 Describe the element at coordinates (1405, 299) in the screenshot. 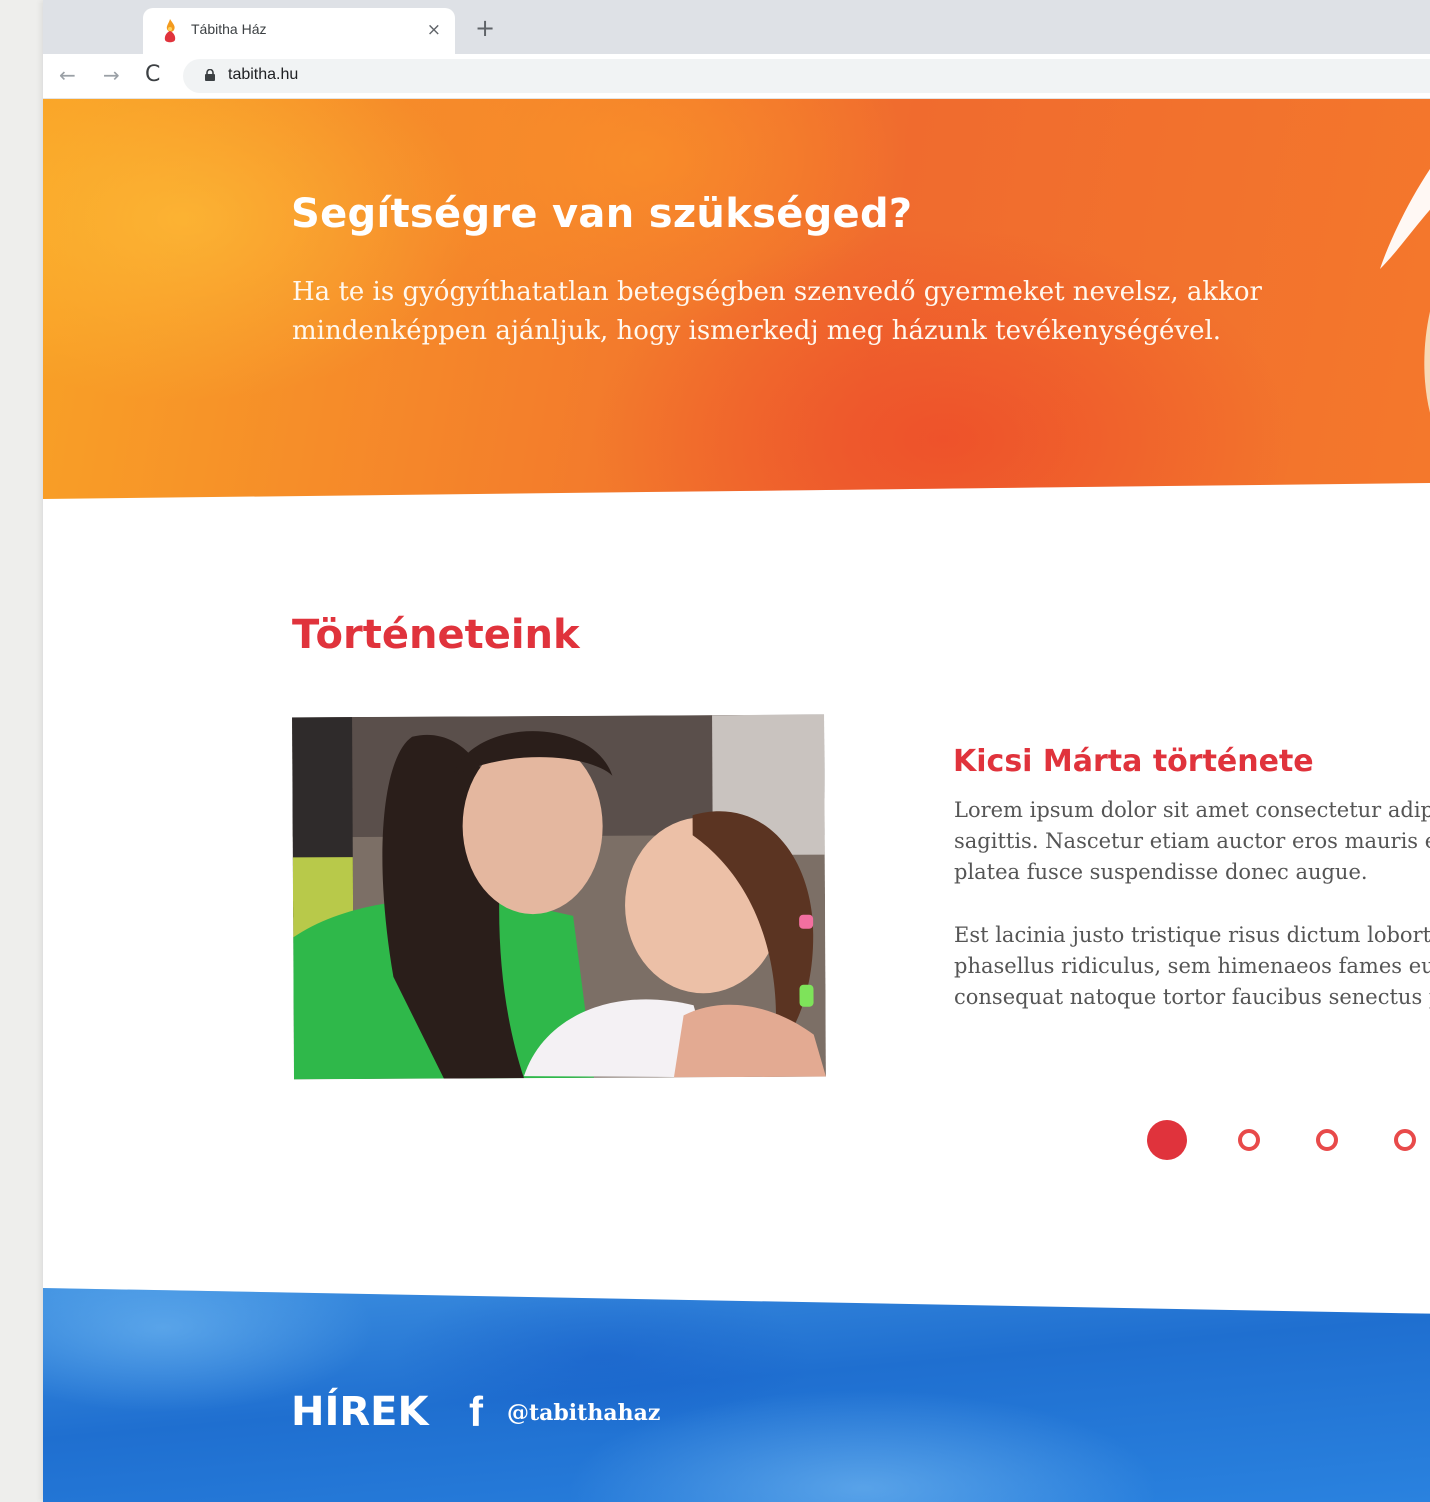

I see `hero-illustration` at that location.